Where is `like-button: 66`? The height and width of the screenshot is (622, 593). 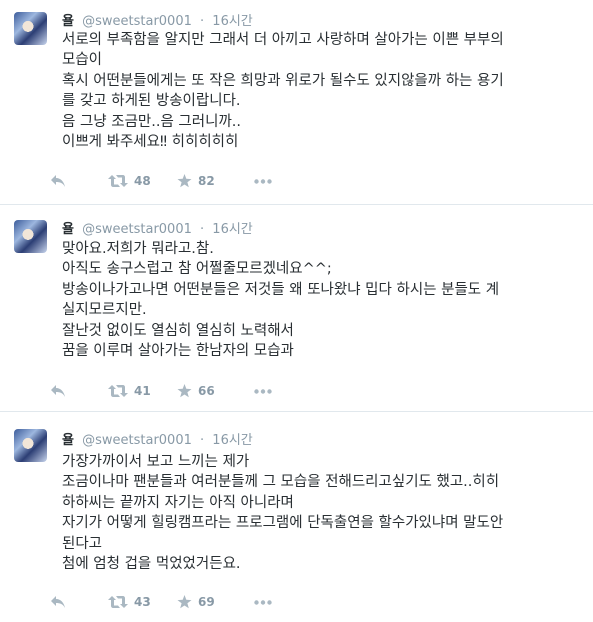 like-button: 66 is located at coordinates (196, 391).